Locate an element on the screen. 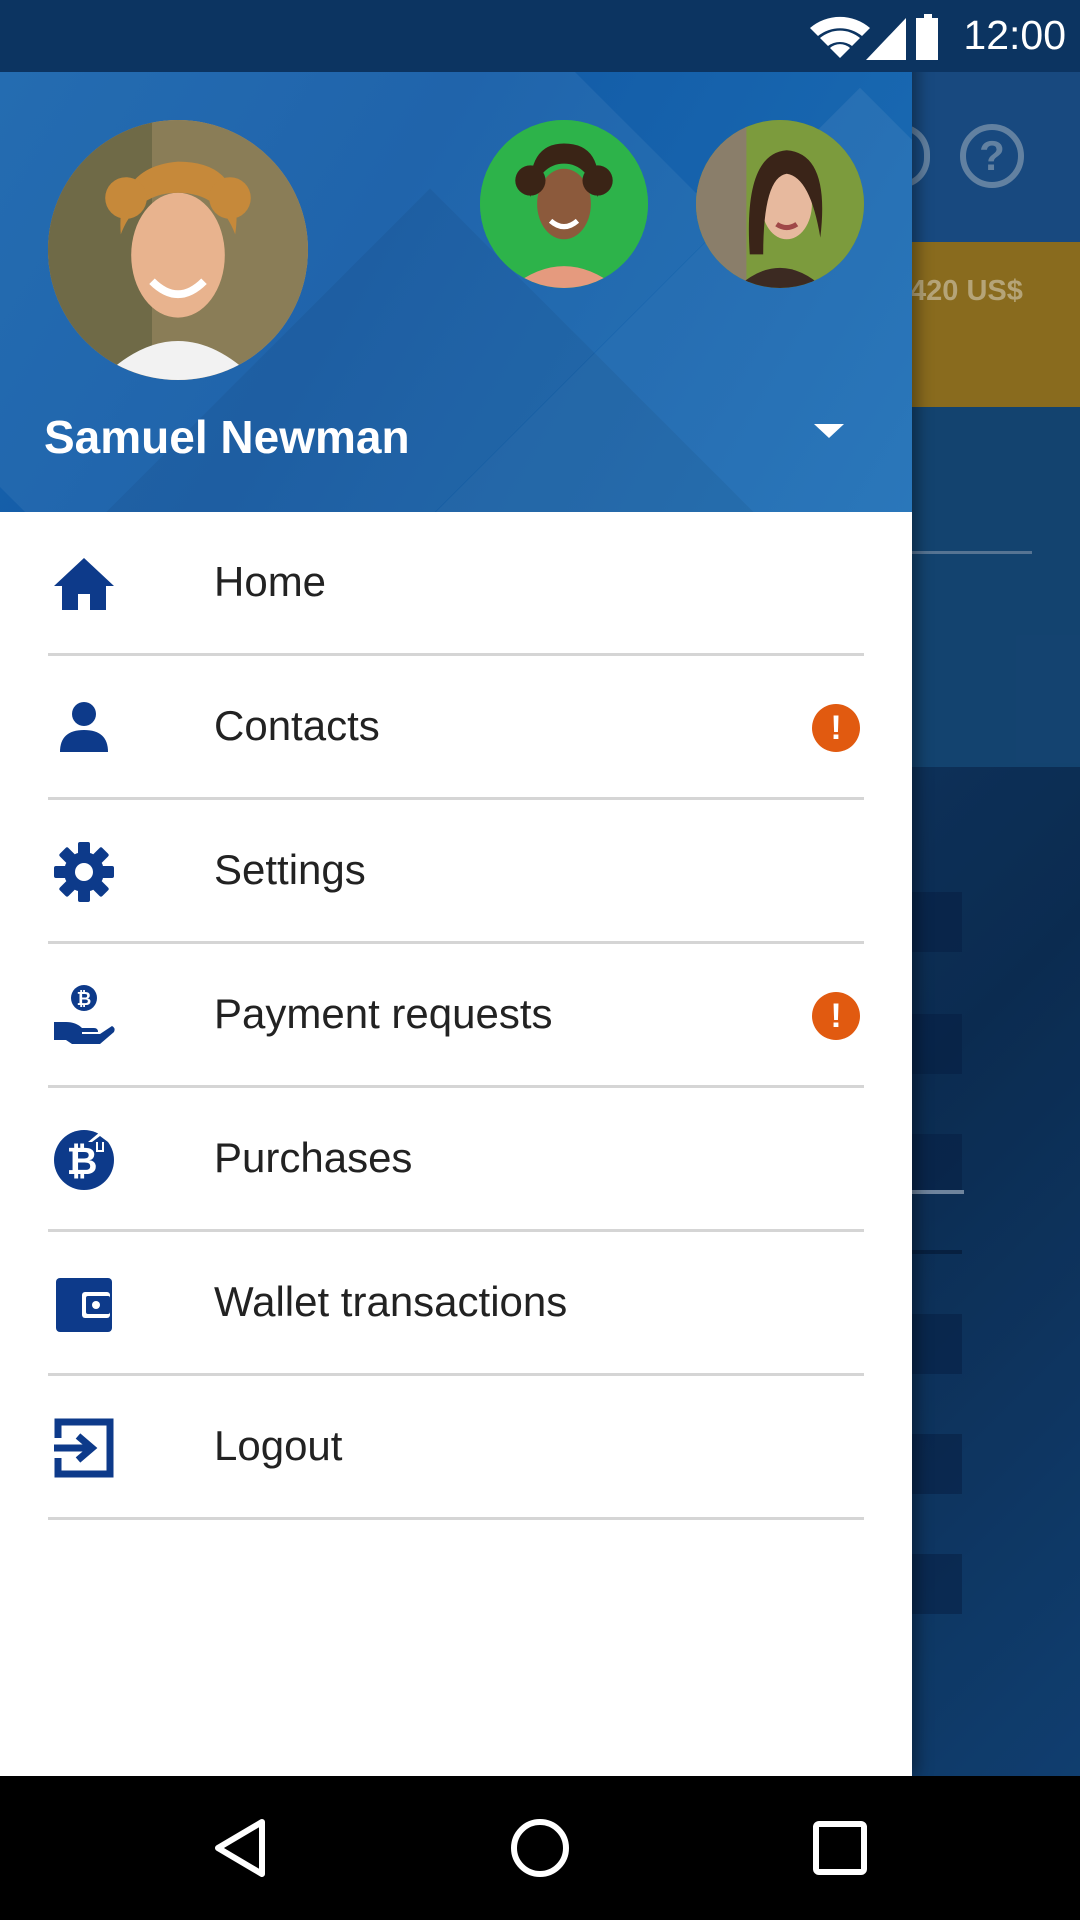 Image resolution: width=1080 pixels, height=1920 pixels. gear-icon is located at coordinates (84, 872).